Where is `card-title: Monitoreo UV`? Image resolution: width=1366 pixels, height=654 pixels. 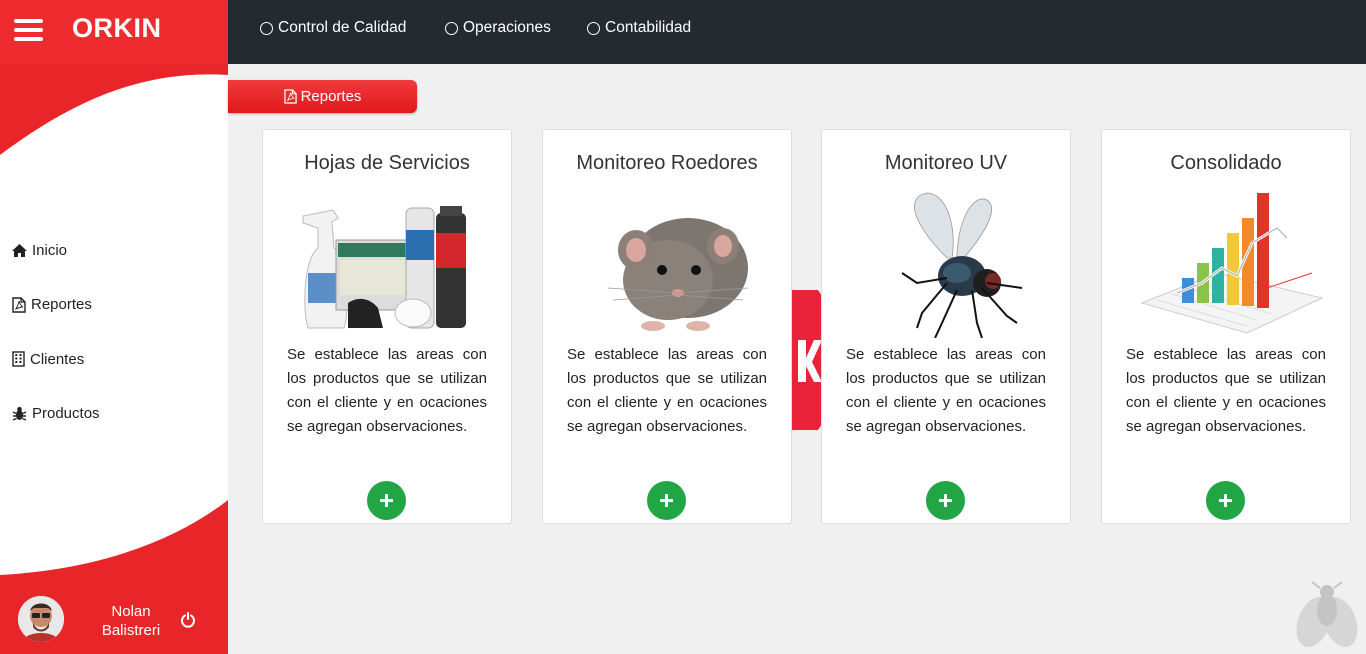
card-title: Monitoreo UV is located at coordinates (946, 163).